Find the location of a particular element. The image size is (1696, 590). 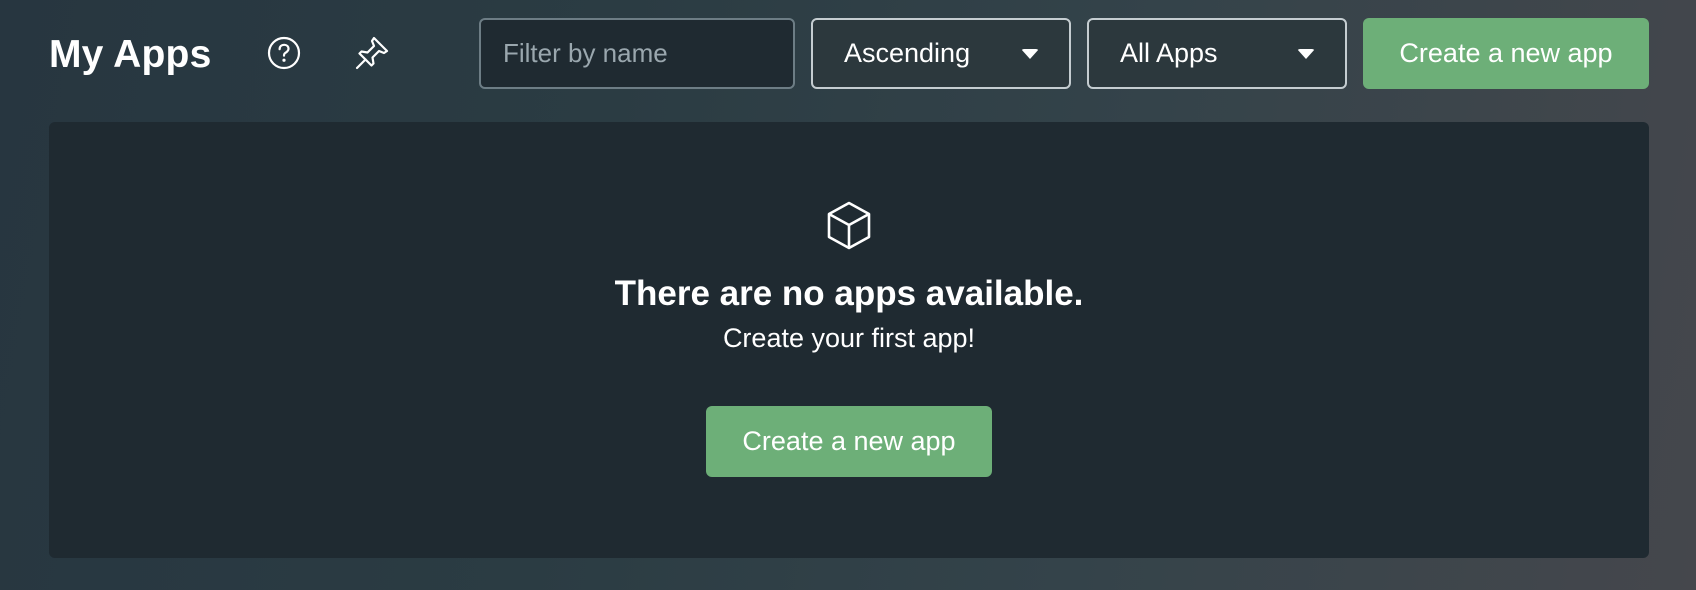

sort-order-select: Ascending is located at coordinates (941, 53).